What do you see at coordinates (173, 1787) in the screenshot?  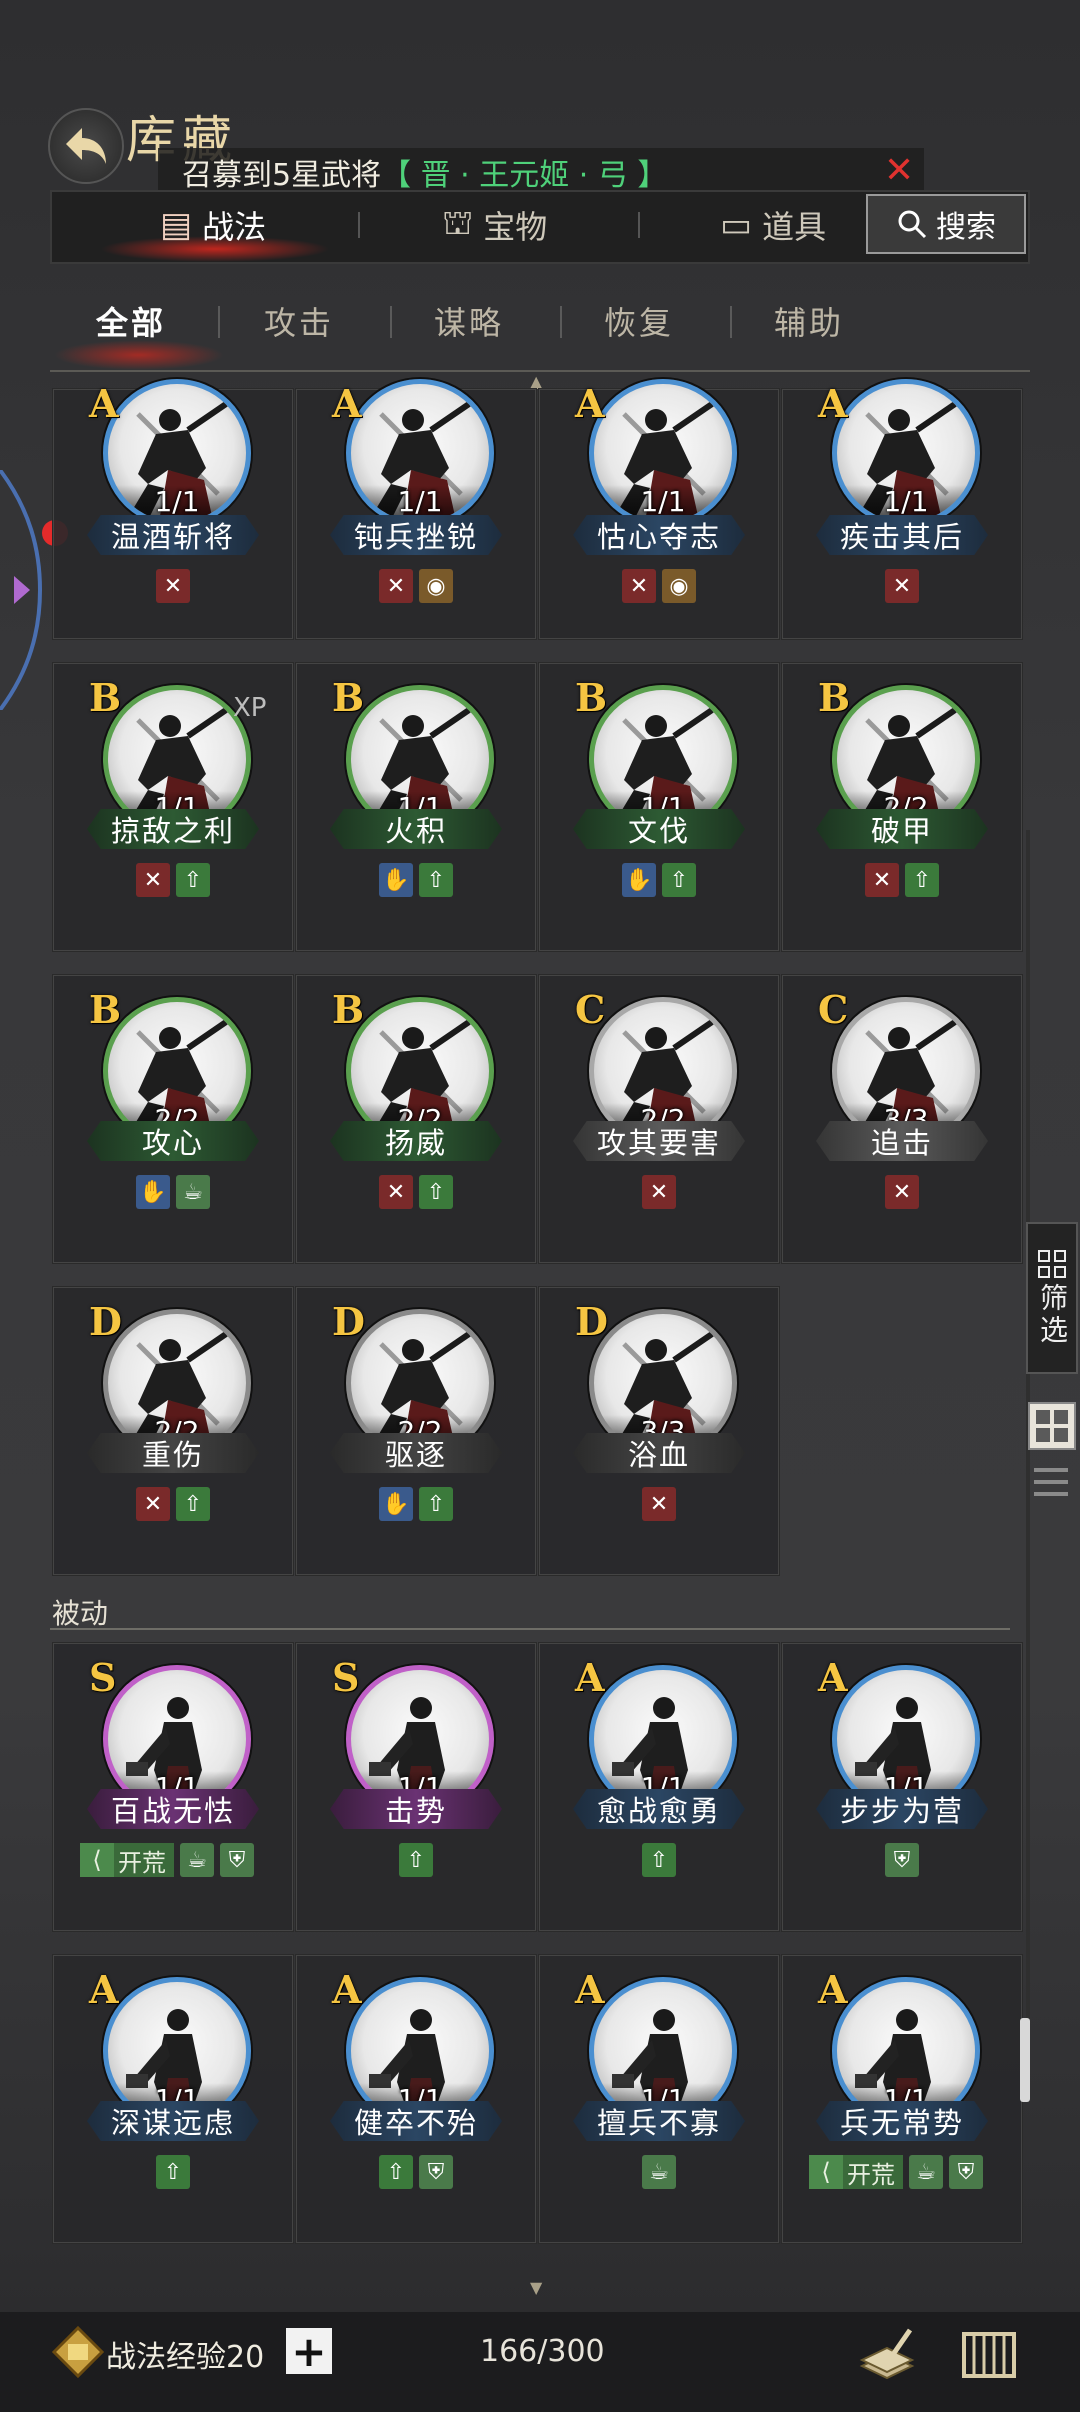 I see `skill-card: 1/1 S 百战无怯 ⟨ 开荒 ☕ ⛨` at bounding box center [173, 1787].